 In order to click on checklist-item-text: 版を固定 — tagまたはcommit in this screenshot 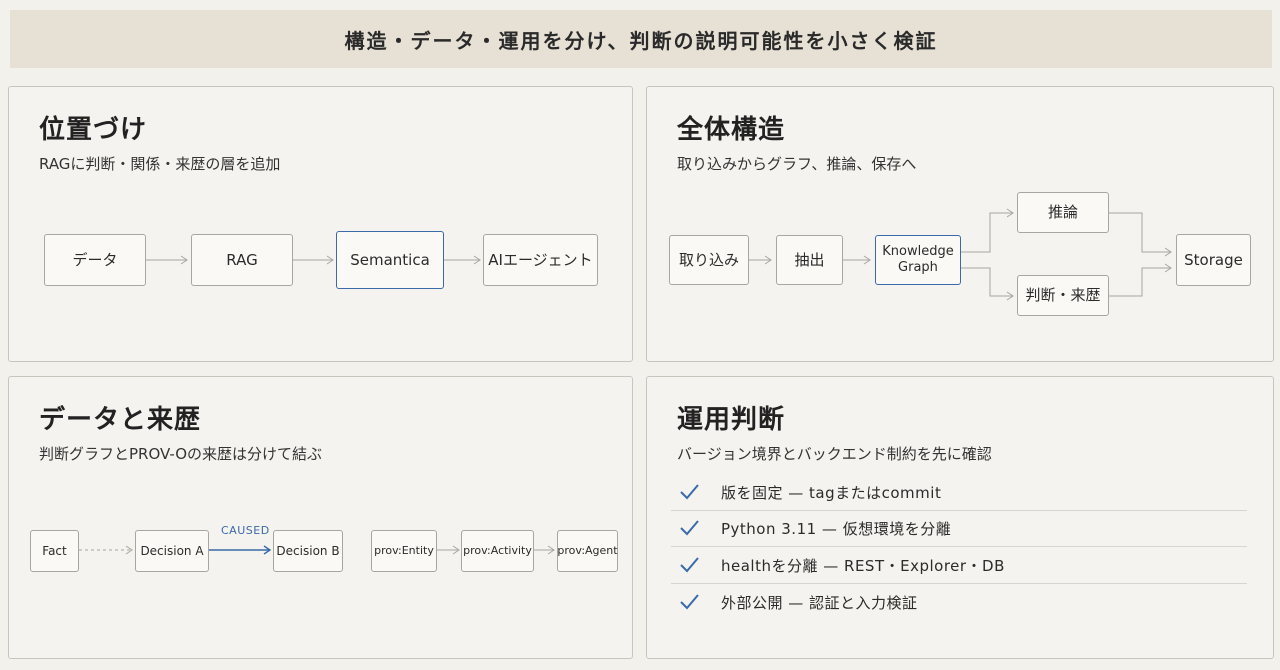, I will do `click(831, 492)`.